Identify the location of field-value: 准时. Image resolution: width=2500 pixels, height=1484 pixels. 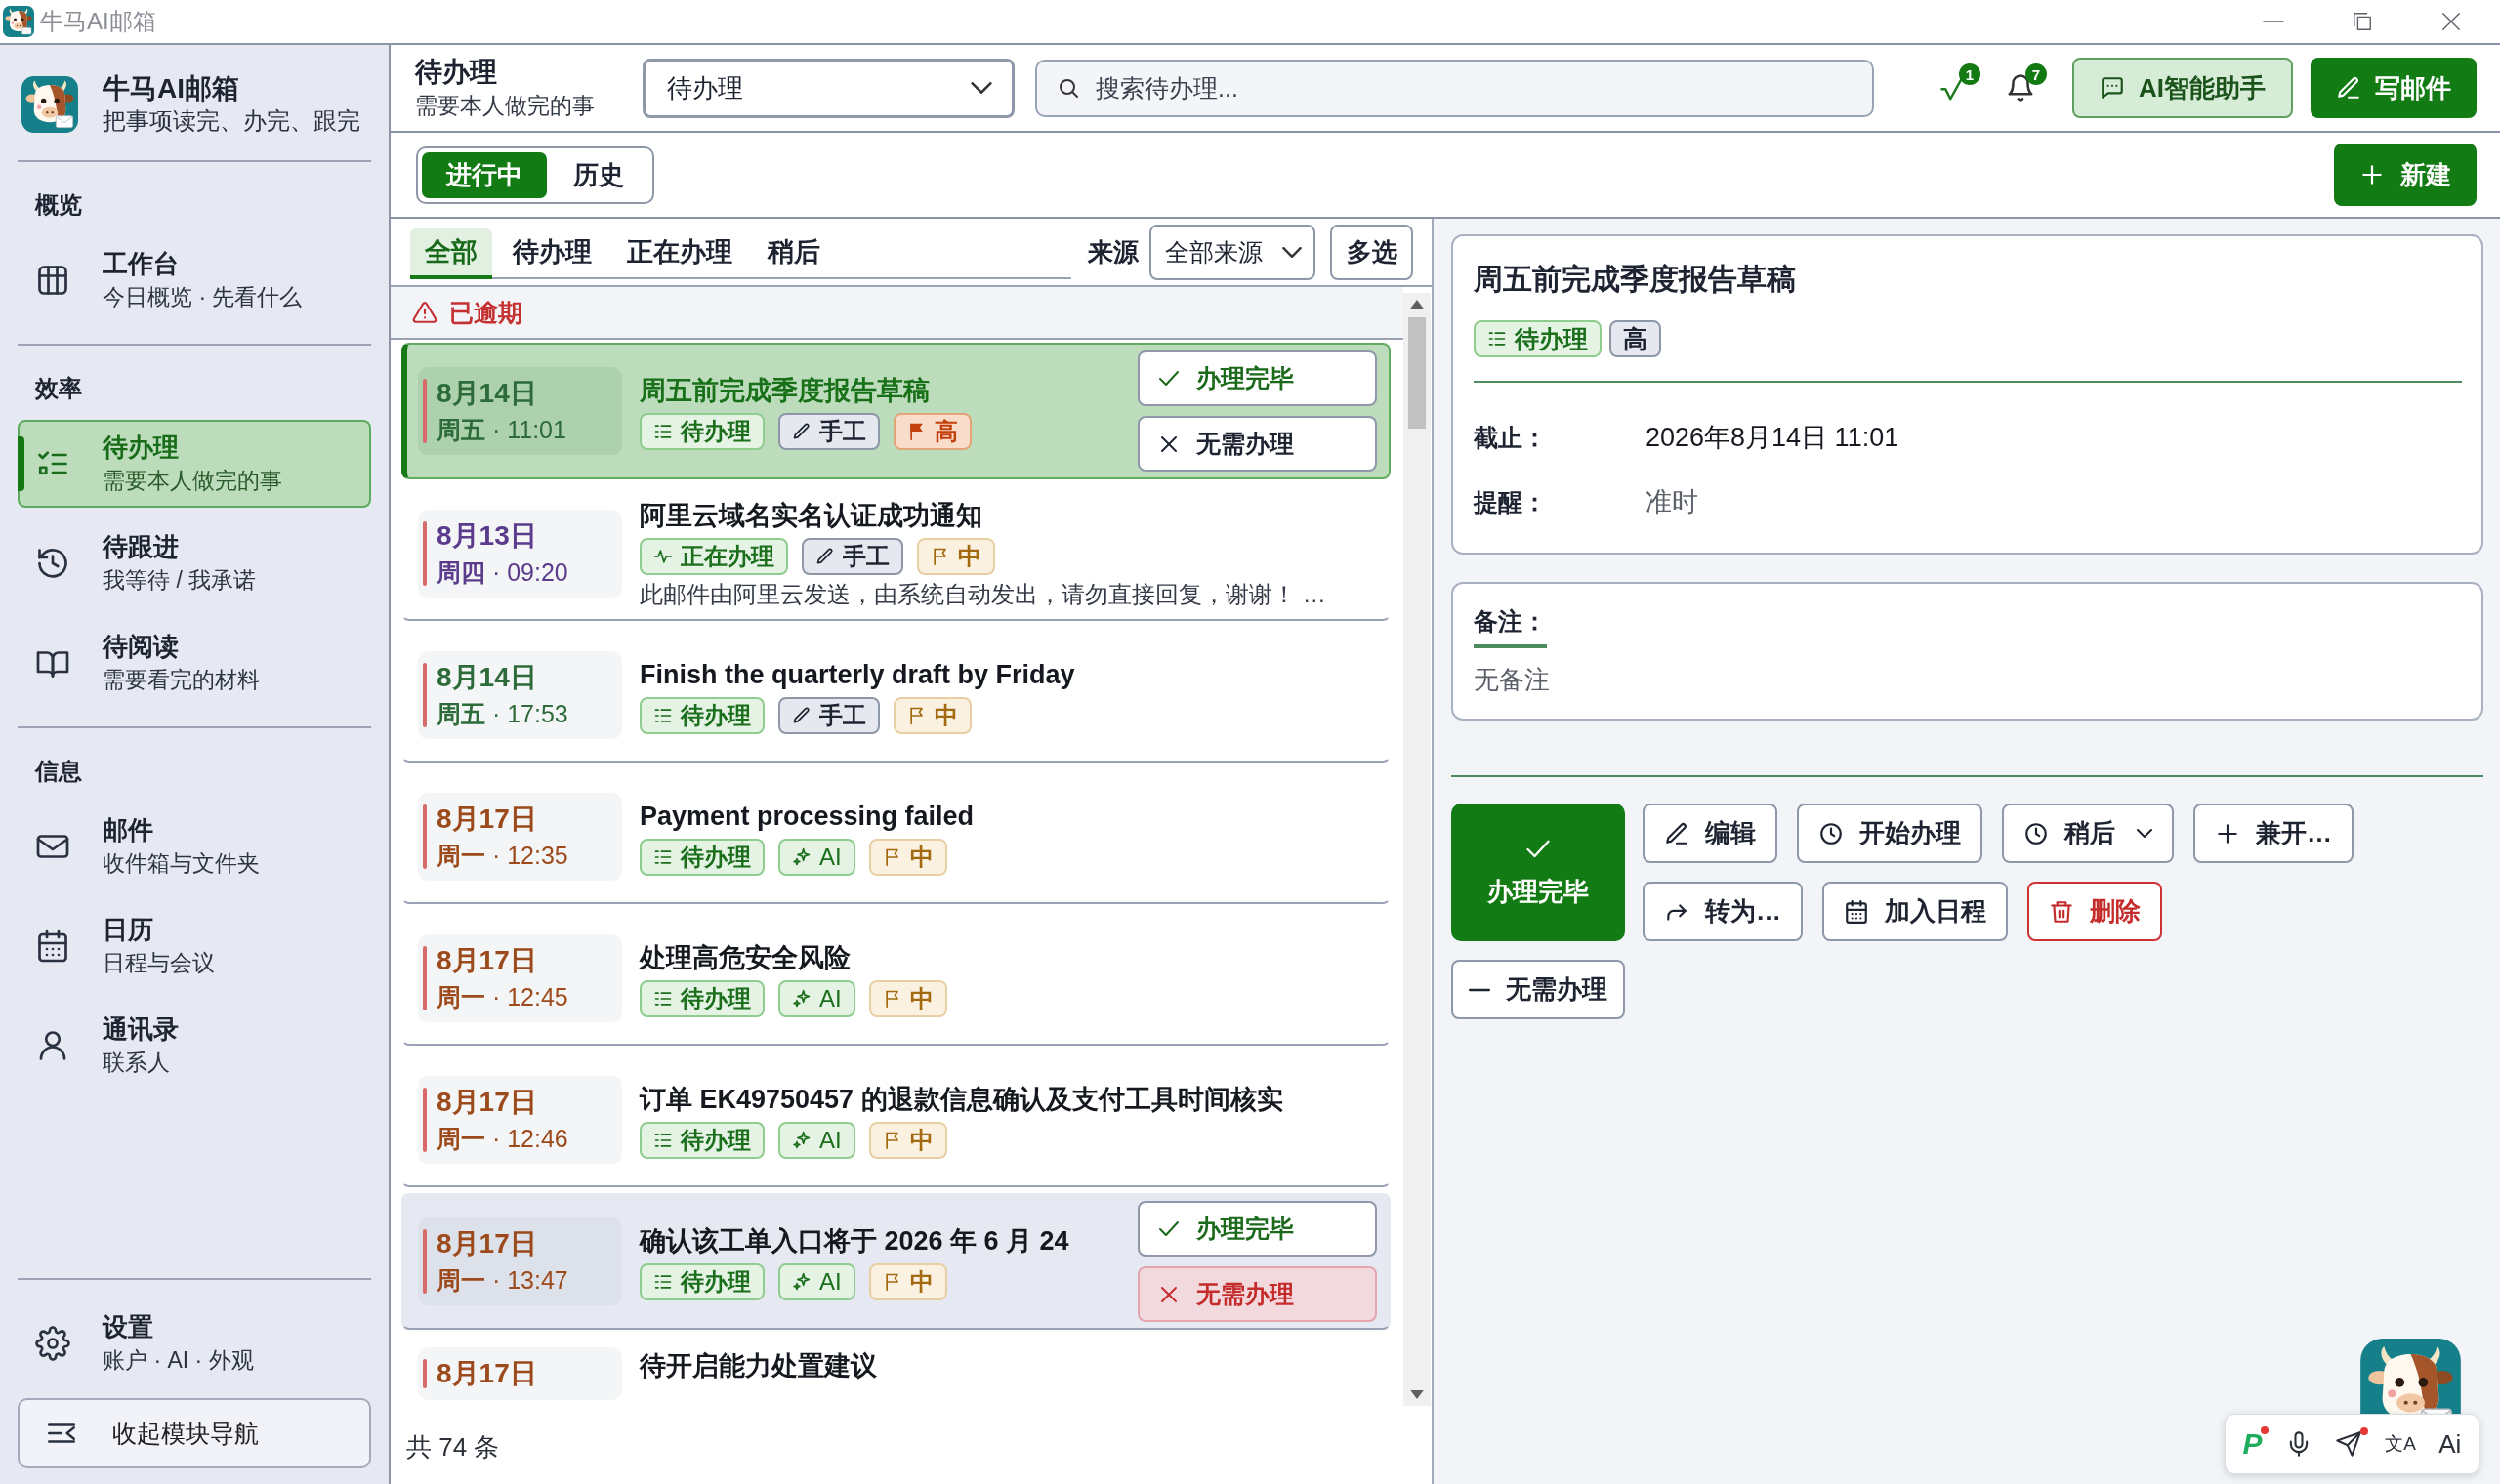
(1672, 502).